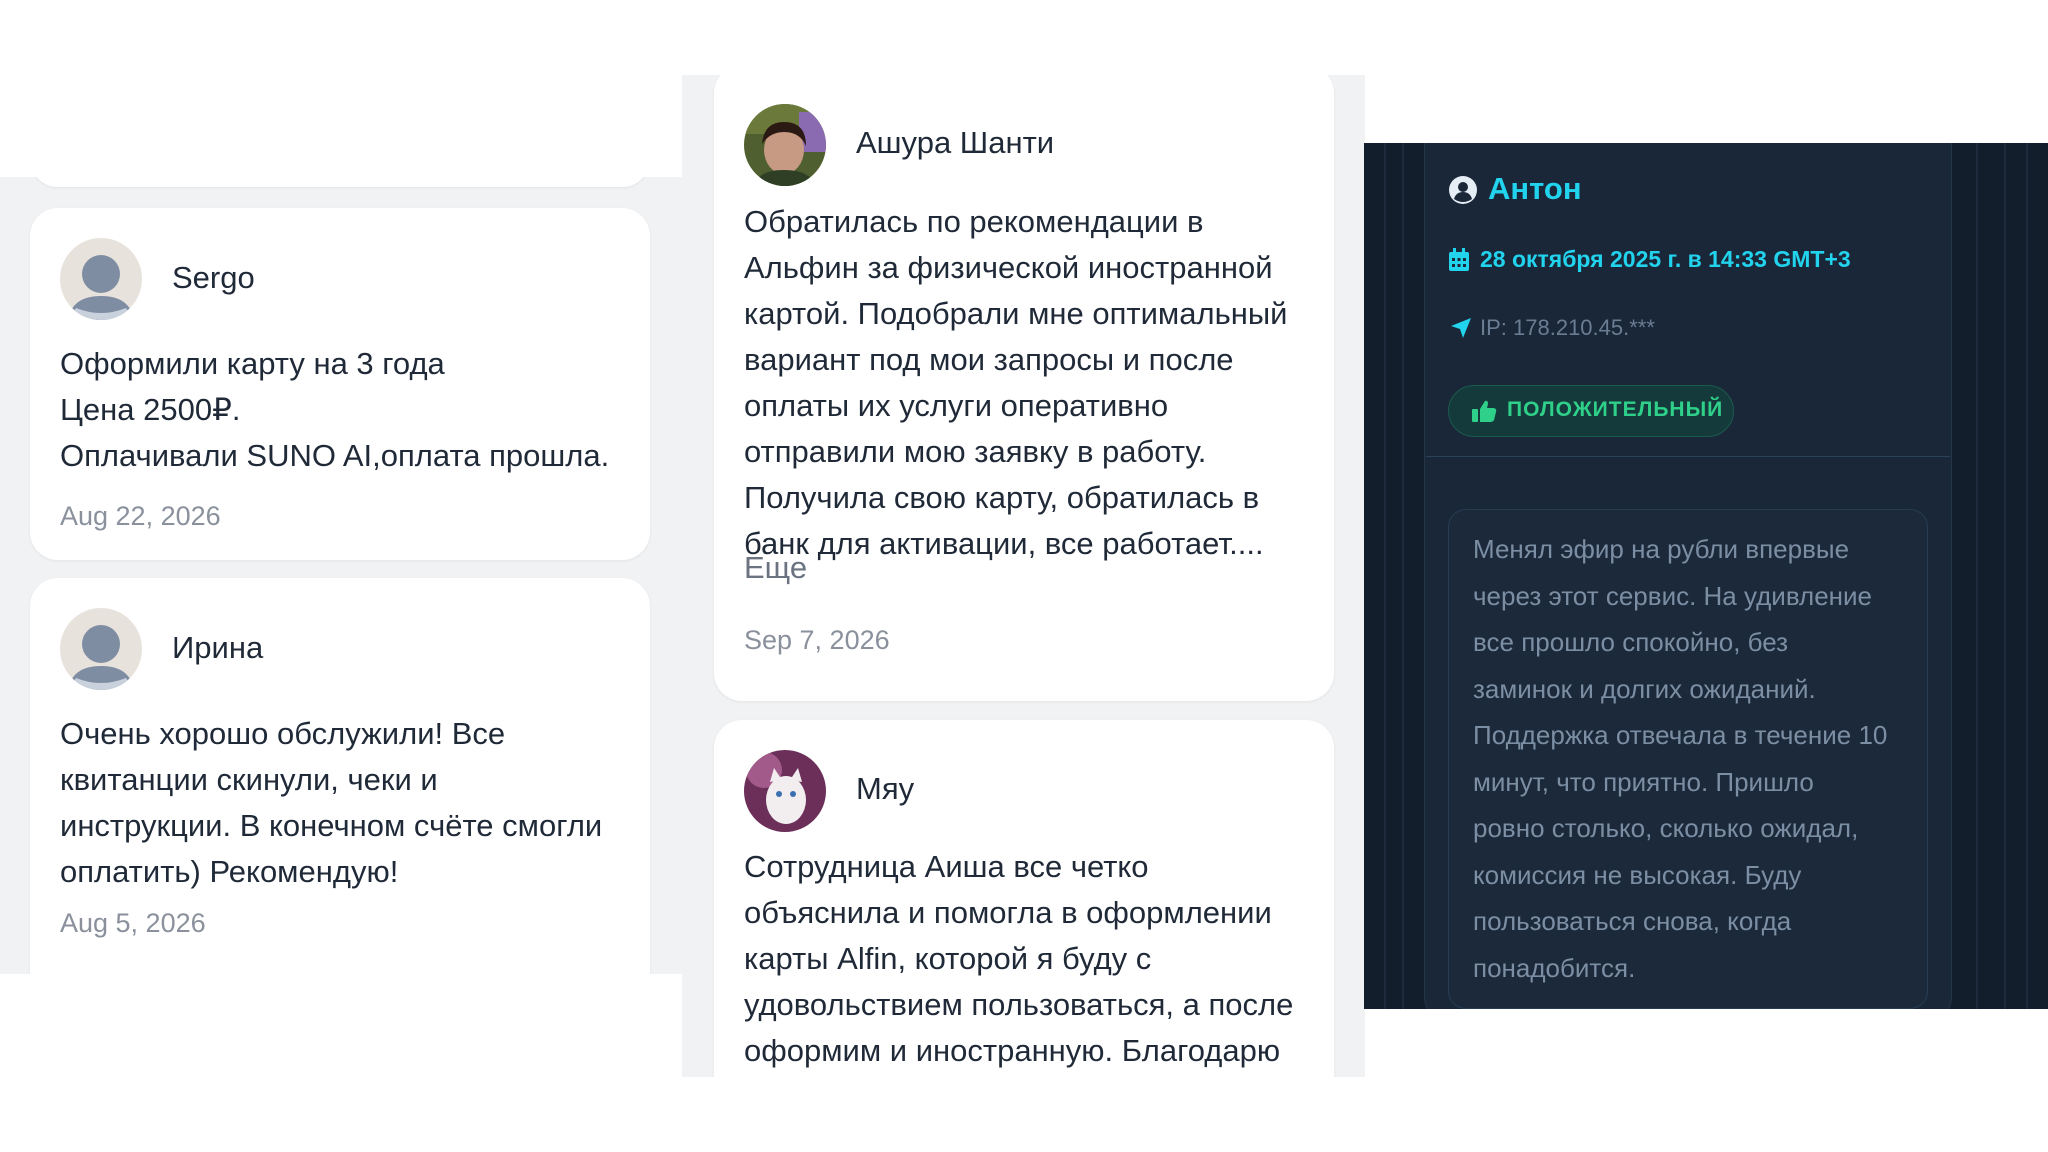  Describe the element at coordinates (785, 791) in the screenshot. I see `cat-photo-avatar` at that location.